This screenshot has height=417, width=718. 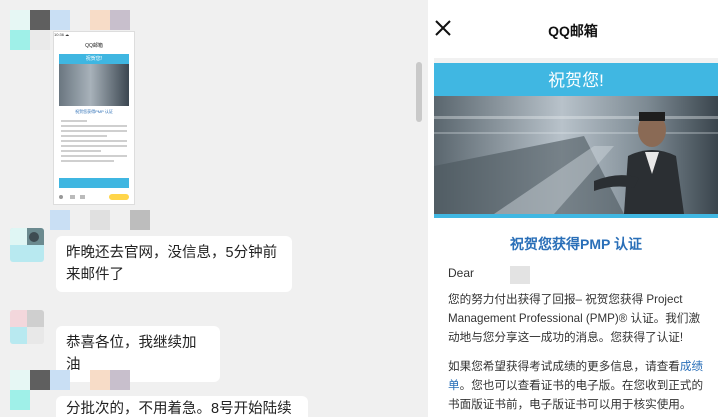 I want to click on thumb-toolbar, so click(x=94, y=197).